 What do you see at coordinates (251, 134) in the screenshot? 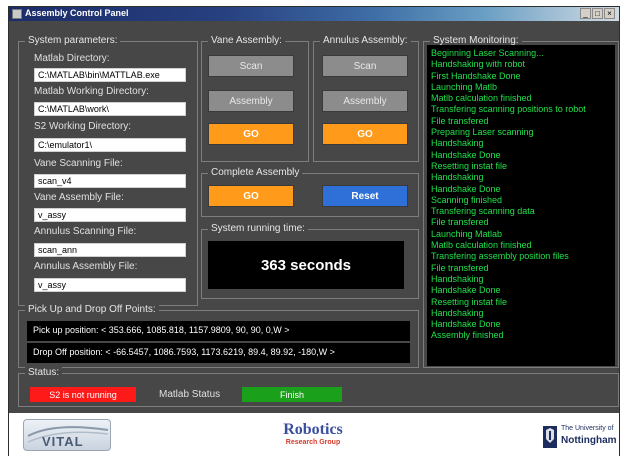
I see `vane-go-button: GO` at bounding box center [251, 134].